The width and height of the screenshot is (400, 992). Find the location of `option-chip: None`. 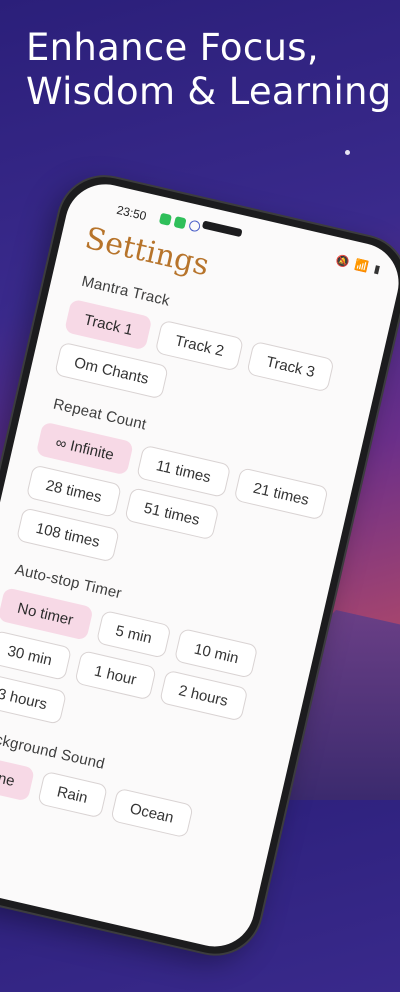

option-chip: None is located at coordinates (17, 777).